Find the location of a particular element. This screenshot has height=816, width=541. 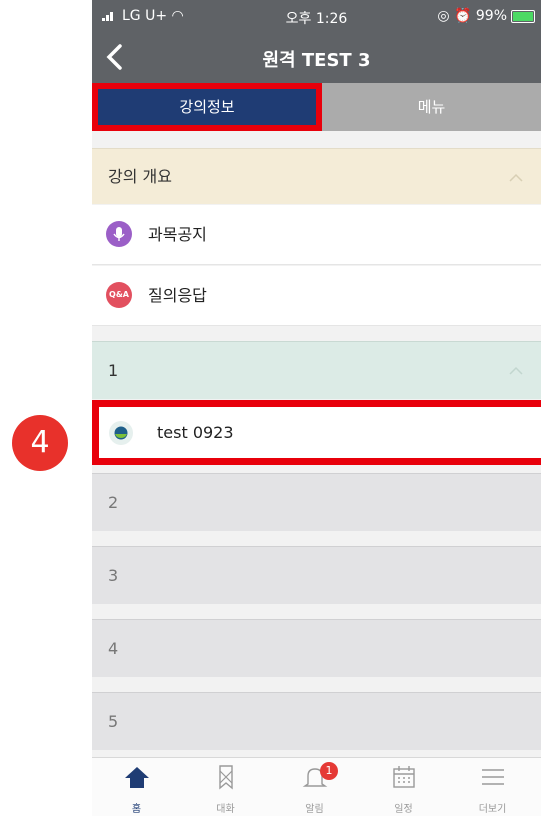

status-right: ◎ ⏰ 99% is located at coordinates (486, 16).